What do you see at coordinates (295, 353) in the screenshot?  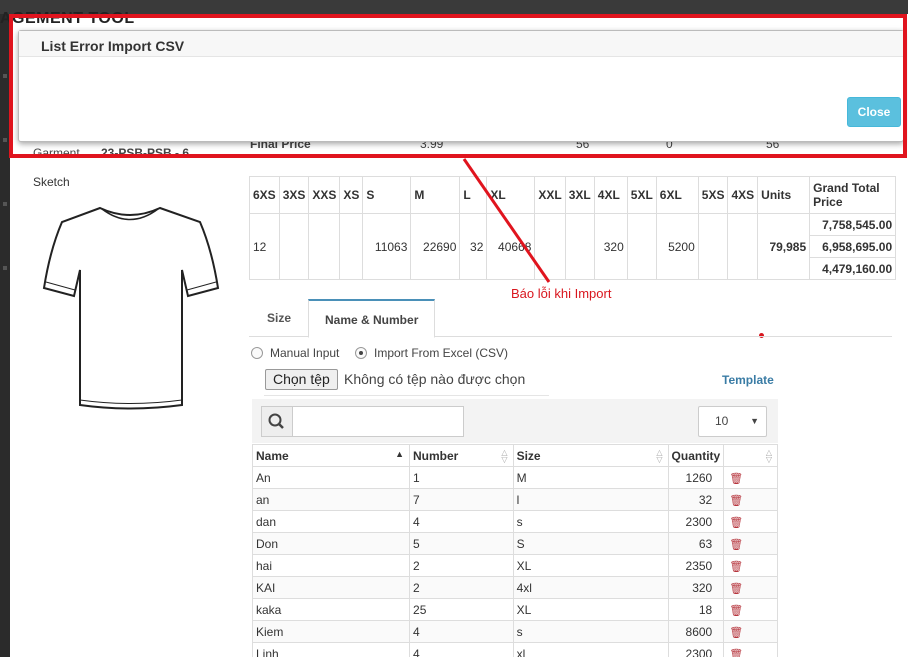 I see `manual-input-radio: Manual Input` at bounding box center [295, 353].